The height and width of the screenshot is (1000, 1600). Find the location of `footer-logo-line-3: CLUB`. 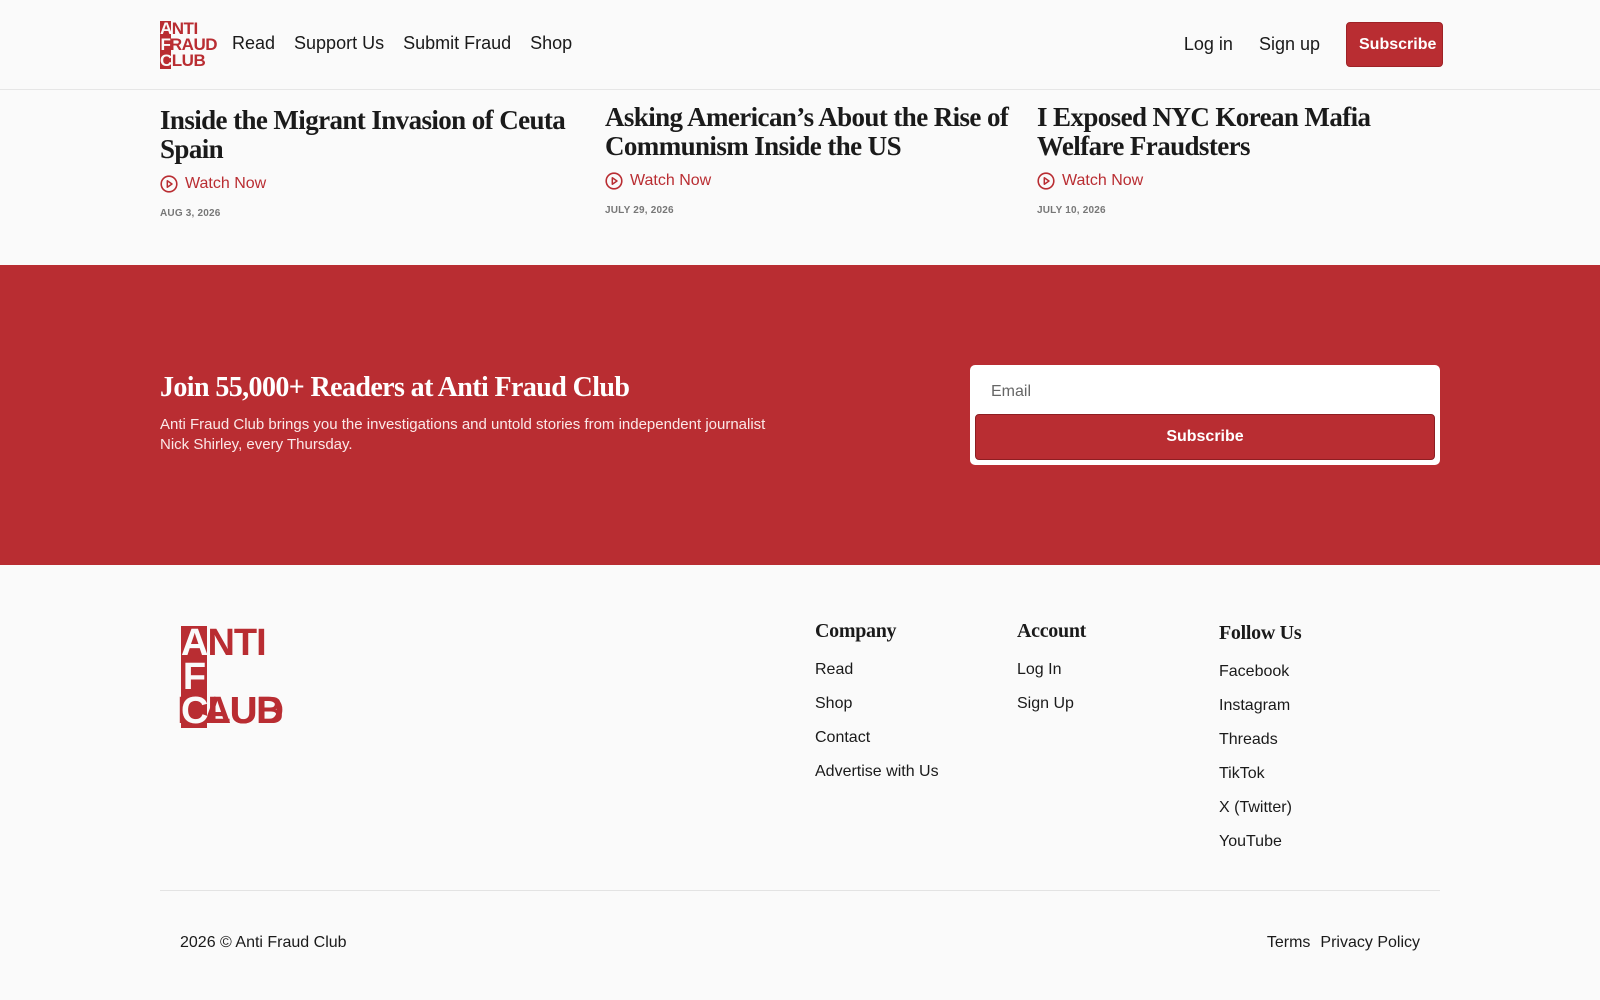

footer-logo-line-3: CLUB is located at coordinates (245, 711).